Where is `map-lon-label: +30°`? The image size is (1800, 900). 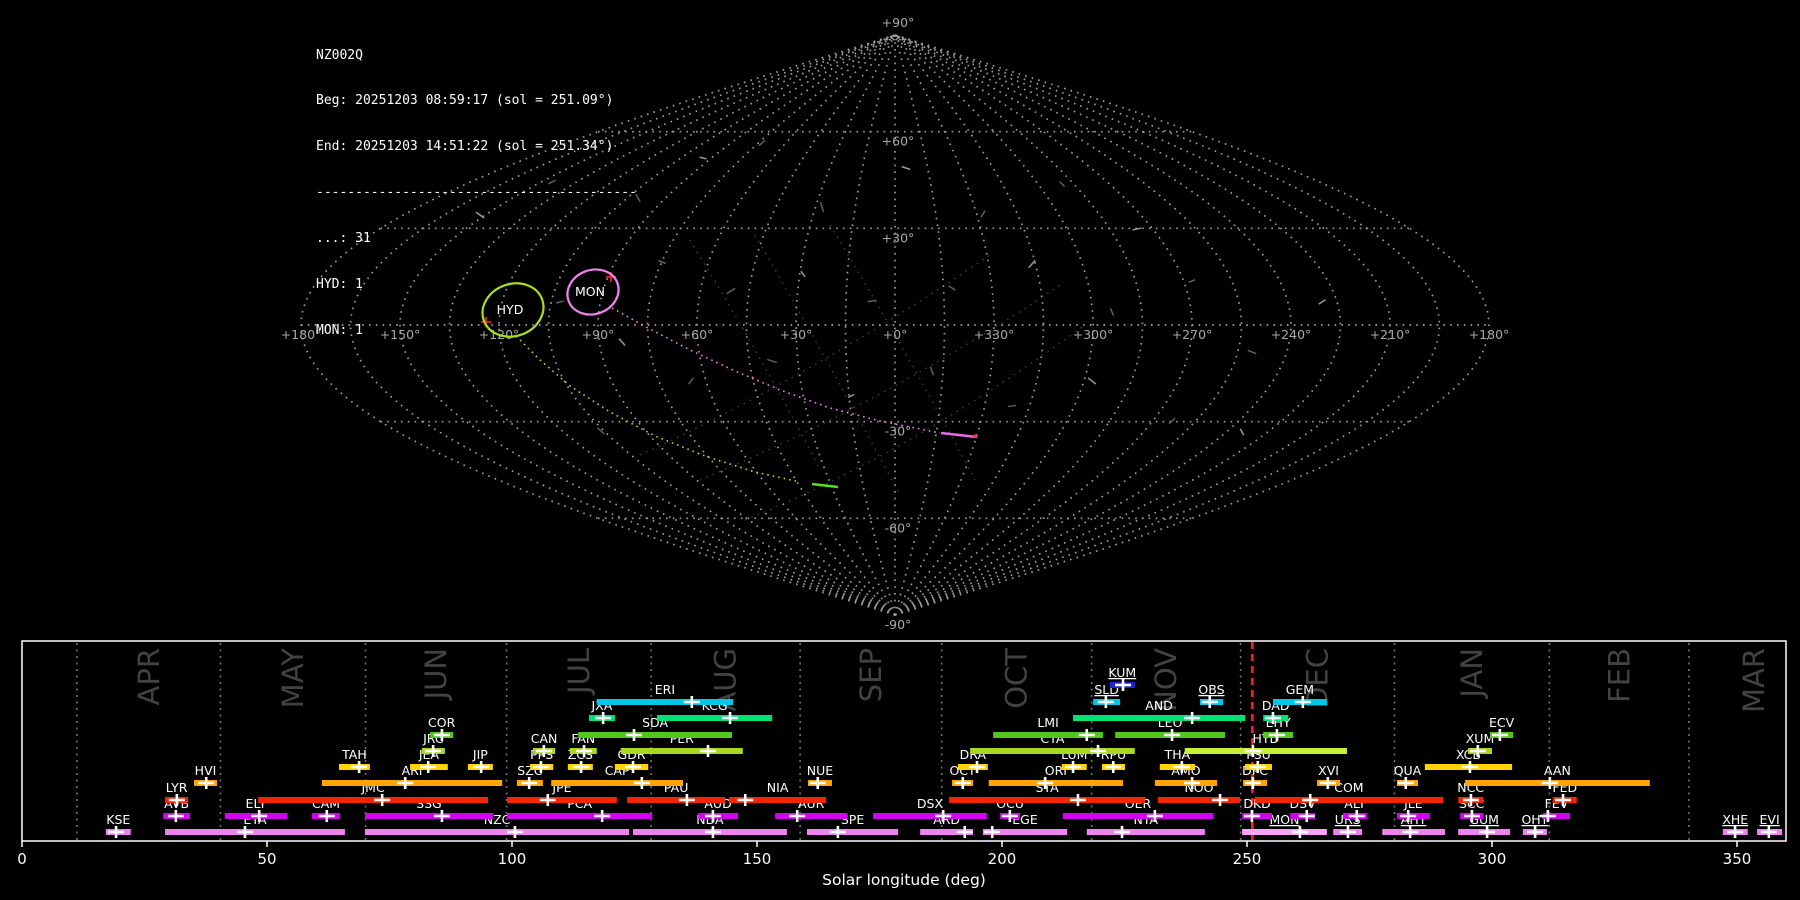
map-lon-label: +30° is located at coordinates (796, 334).